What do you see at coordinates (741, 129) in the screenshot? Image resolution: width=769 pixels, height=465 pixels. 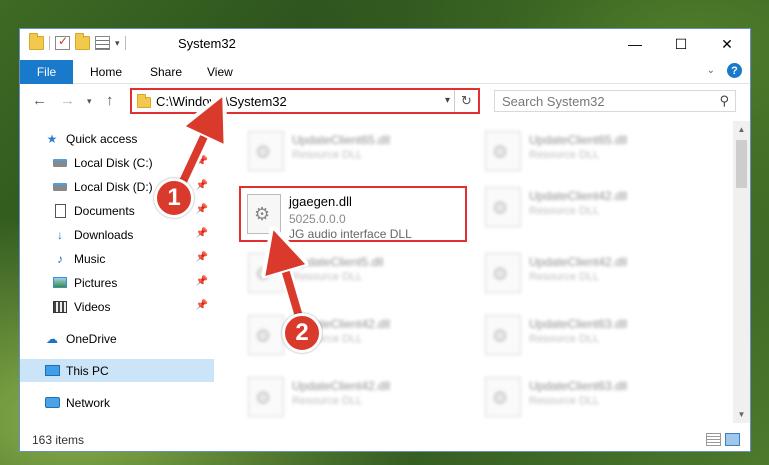 I see `scroll-up-icon: ▲` at bounding box center [741, 129].